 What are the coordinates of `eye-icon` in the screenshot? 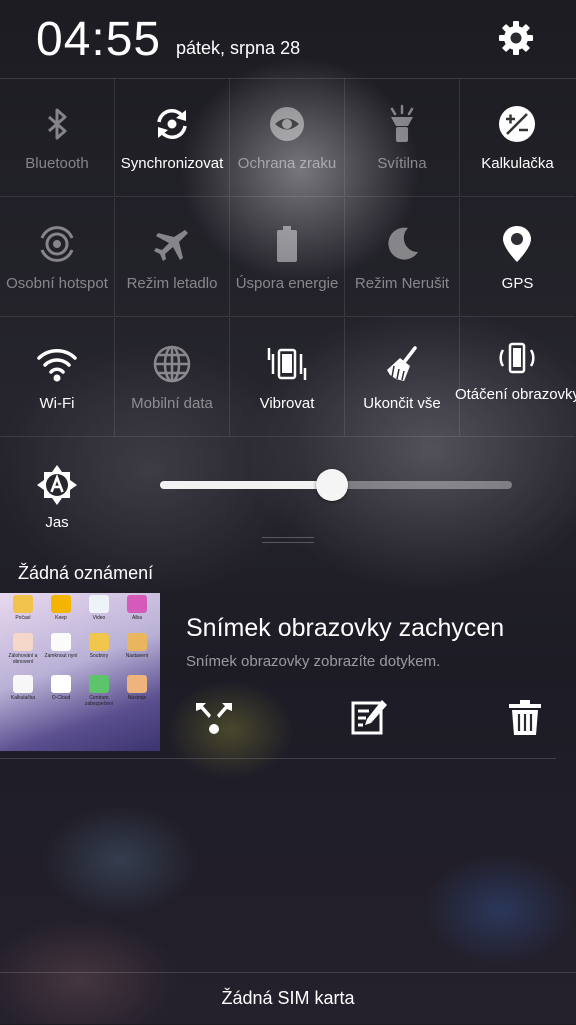 It's located at (287, 124).